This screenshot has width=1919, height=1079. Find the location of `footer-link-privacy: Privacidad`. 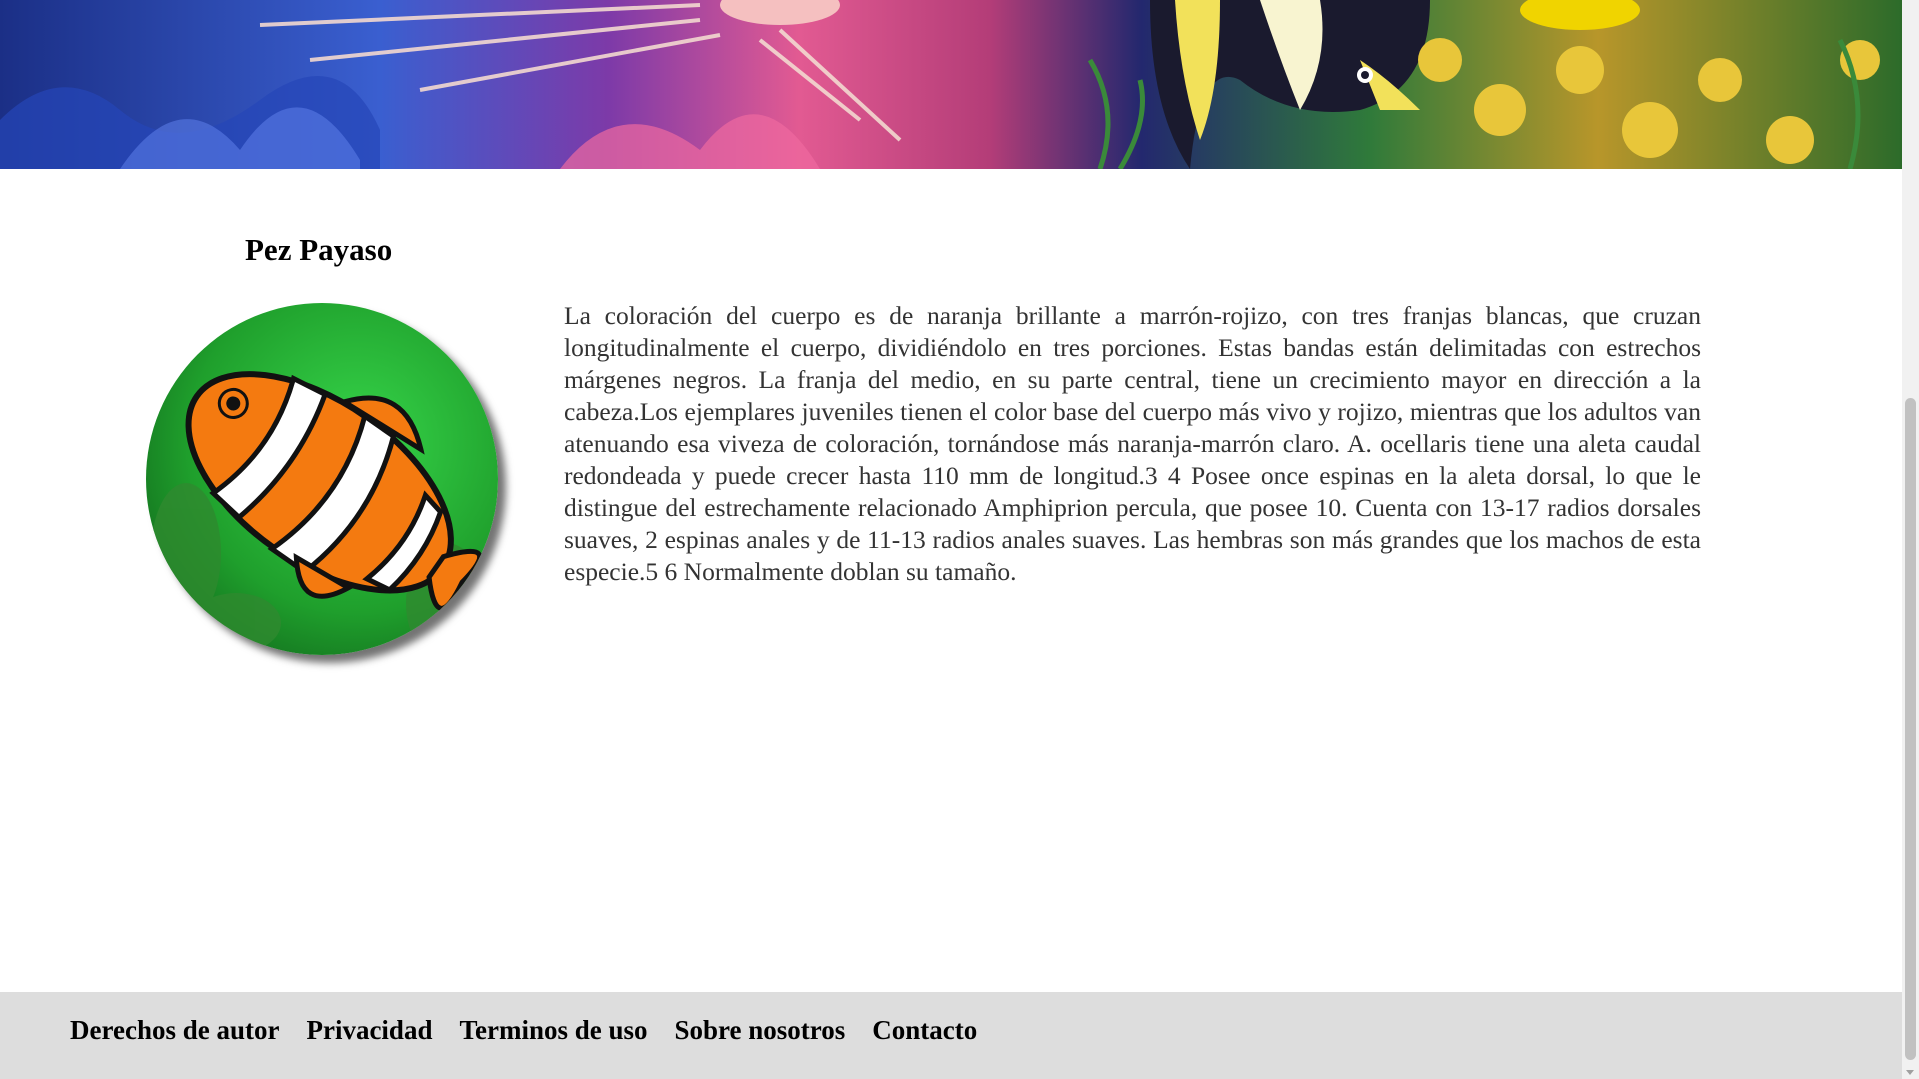

footer-link-privacy: Privacidad is located at coordinates (369, 1030).